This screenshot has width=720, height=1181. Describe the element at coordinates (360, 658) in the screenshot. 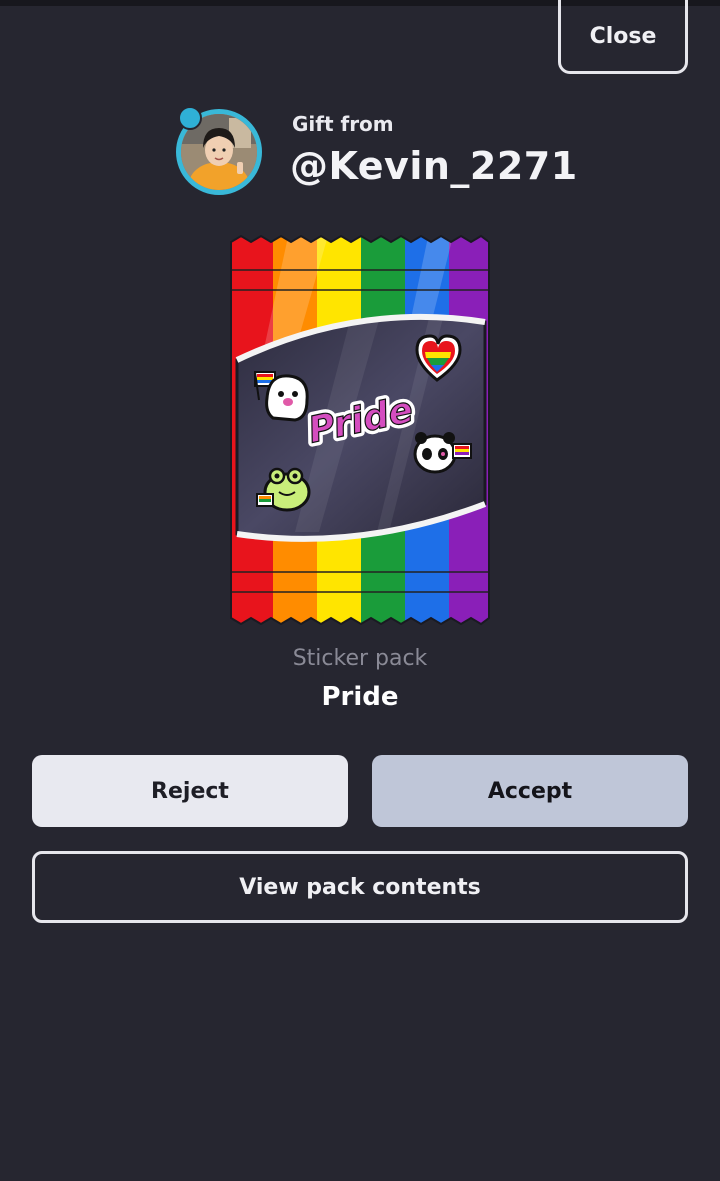

I see `pack-type-label: Sticker pack` at that location.